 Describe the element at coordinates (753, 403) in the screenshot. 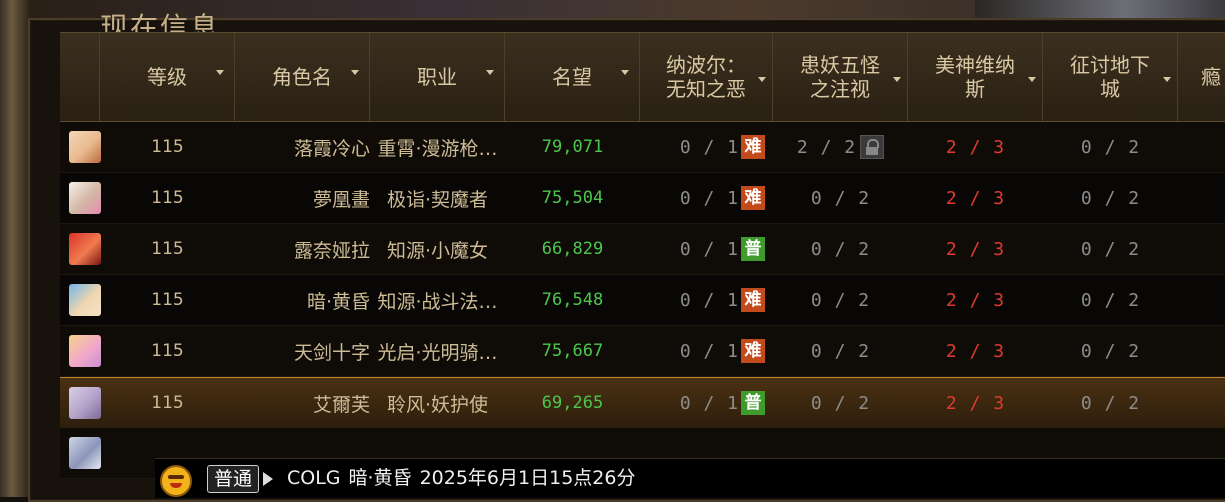

I see `difficulty-badge: 普` at that location.